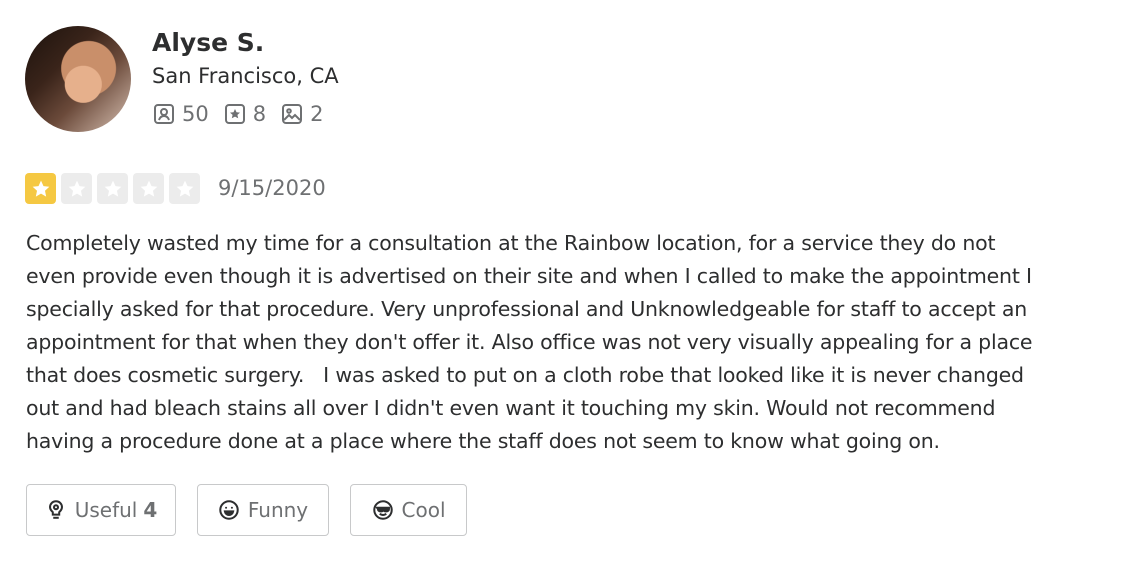 The image size is (1123, 571). Describe the element at coordinates (234, 114) in the screenshot. I see `star-review-icon` at that location.